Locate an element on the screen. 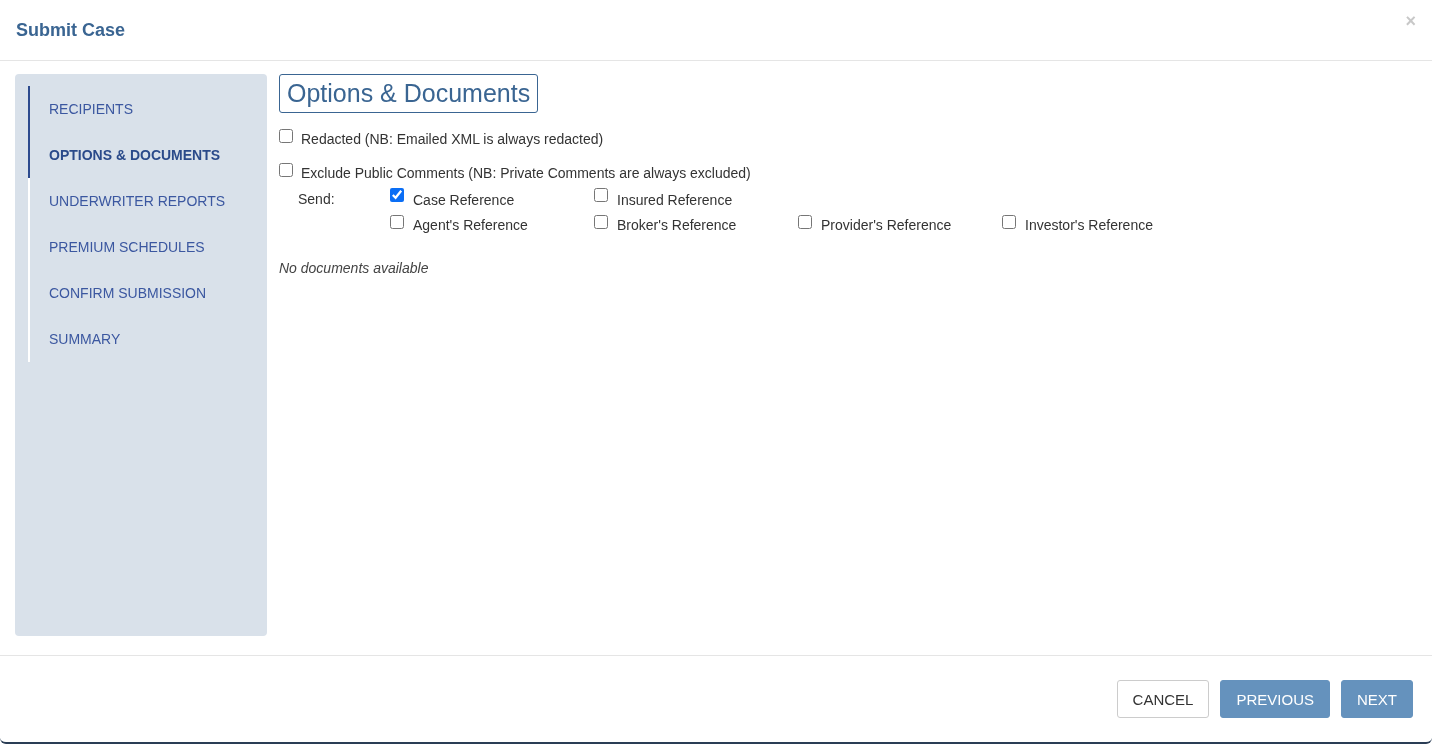 This screenshot has width=1432, height=744. step-link: CONFIRM SUBMISSION is located at coordinates (147, 293).